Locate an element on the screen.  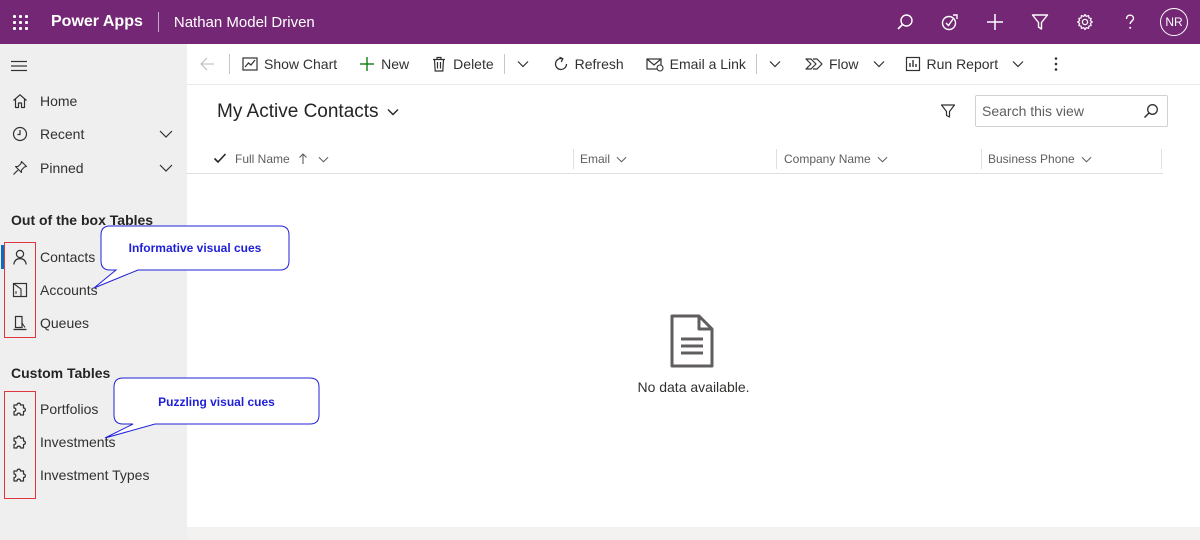
sidebar-item-label: Portfolios is located at coordinates (69, 409).